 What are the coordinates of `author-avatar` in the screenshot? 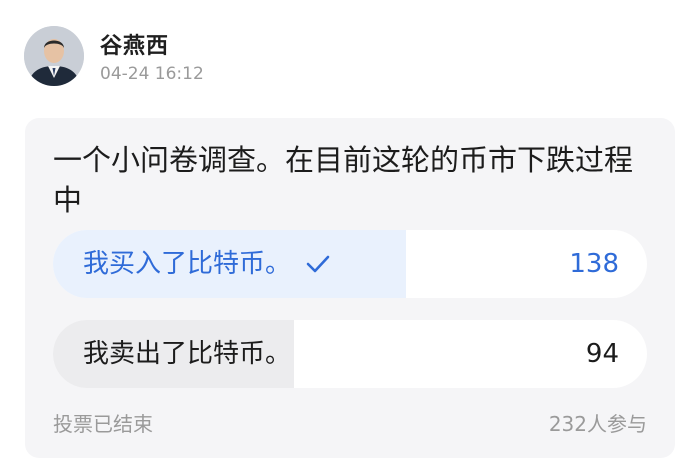 It's located at (54, 56).